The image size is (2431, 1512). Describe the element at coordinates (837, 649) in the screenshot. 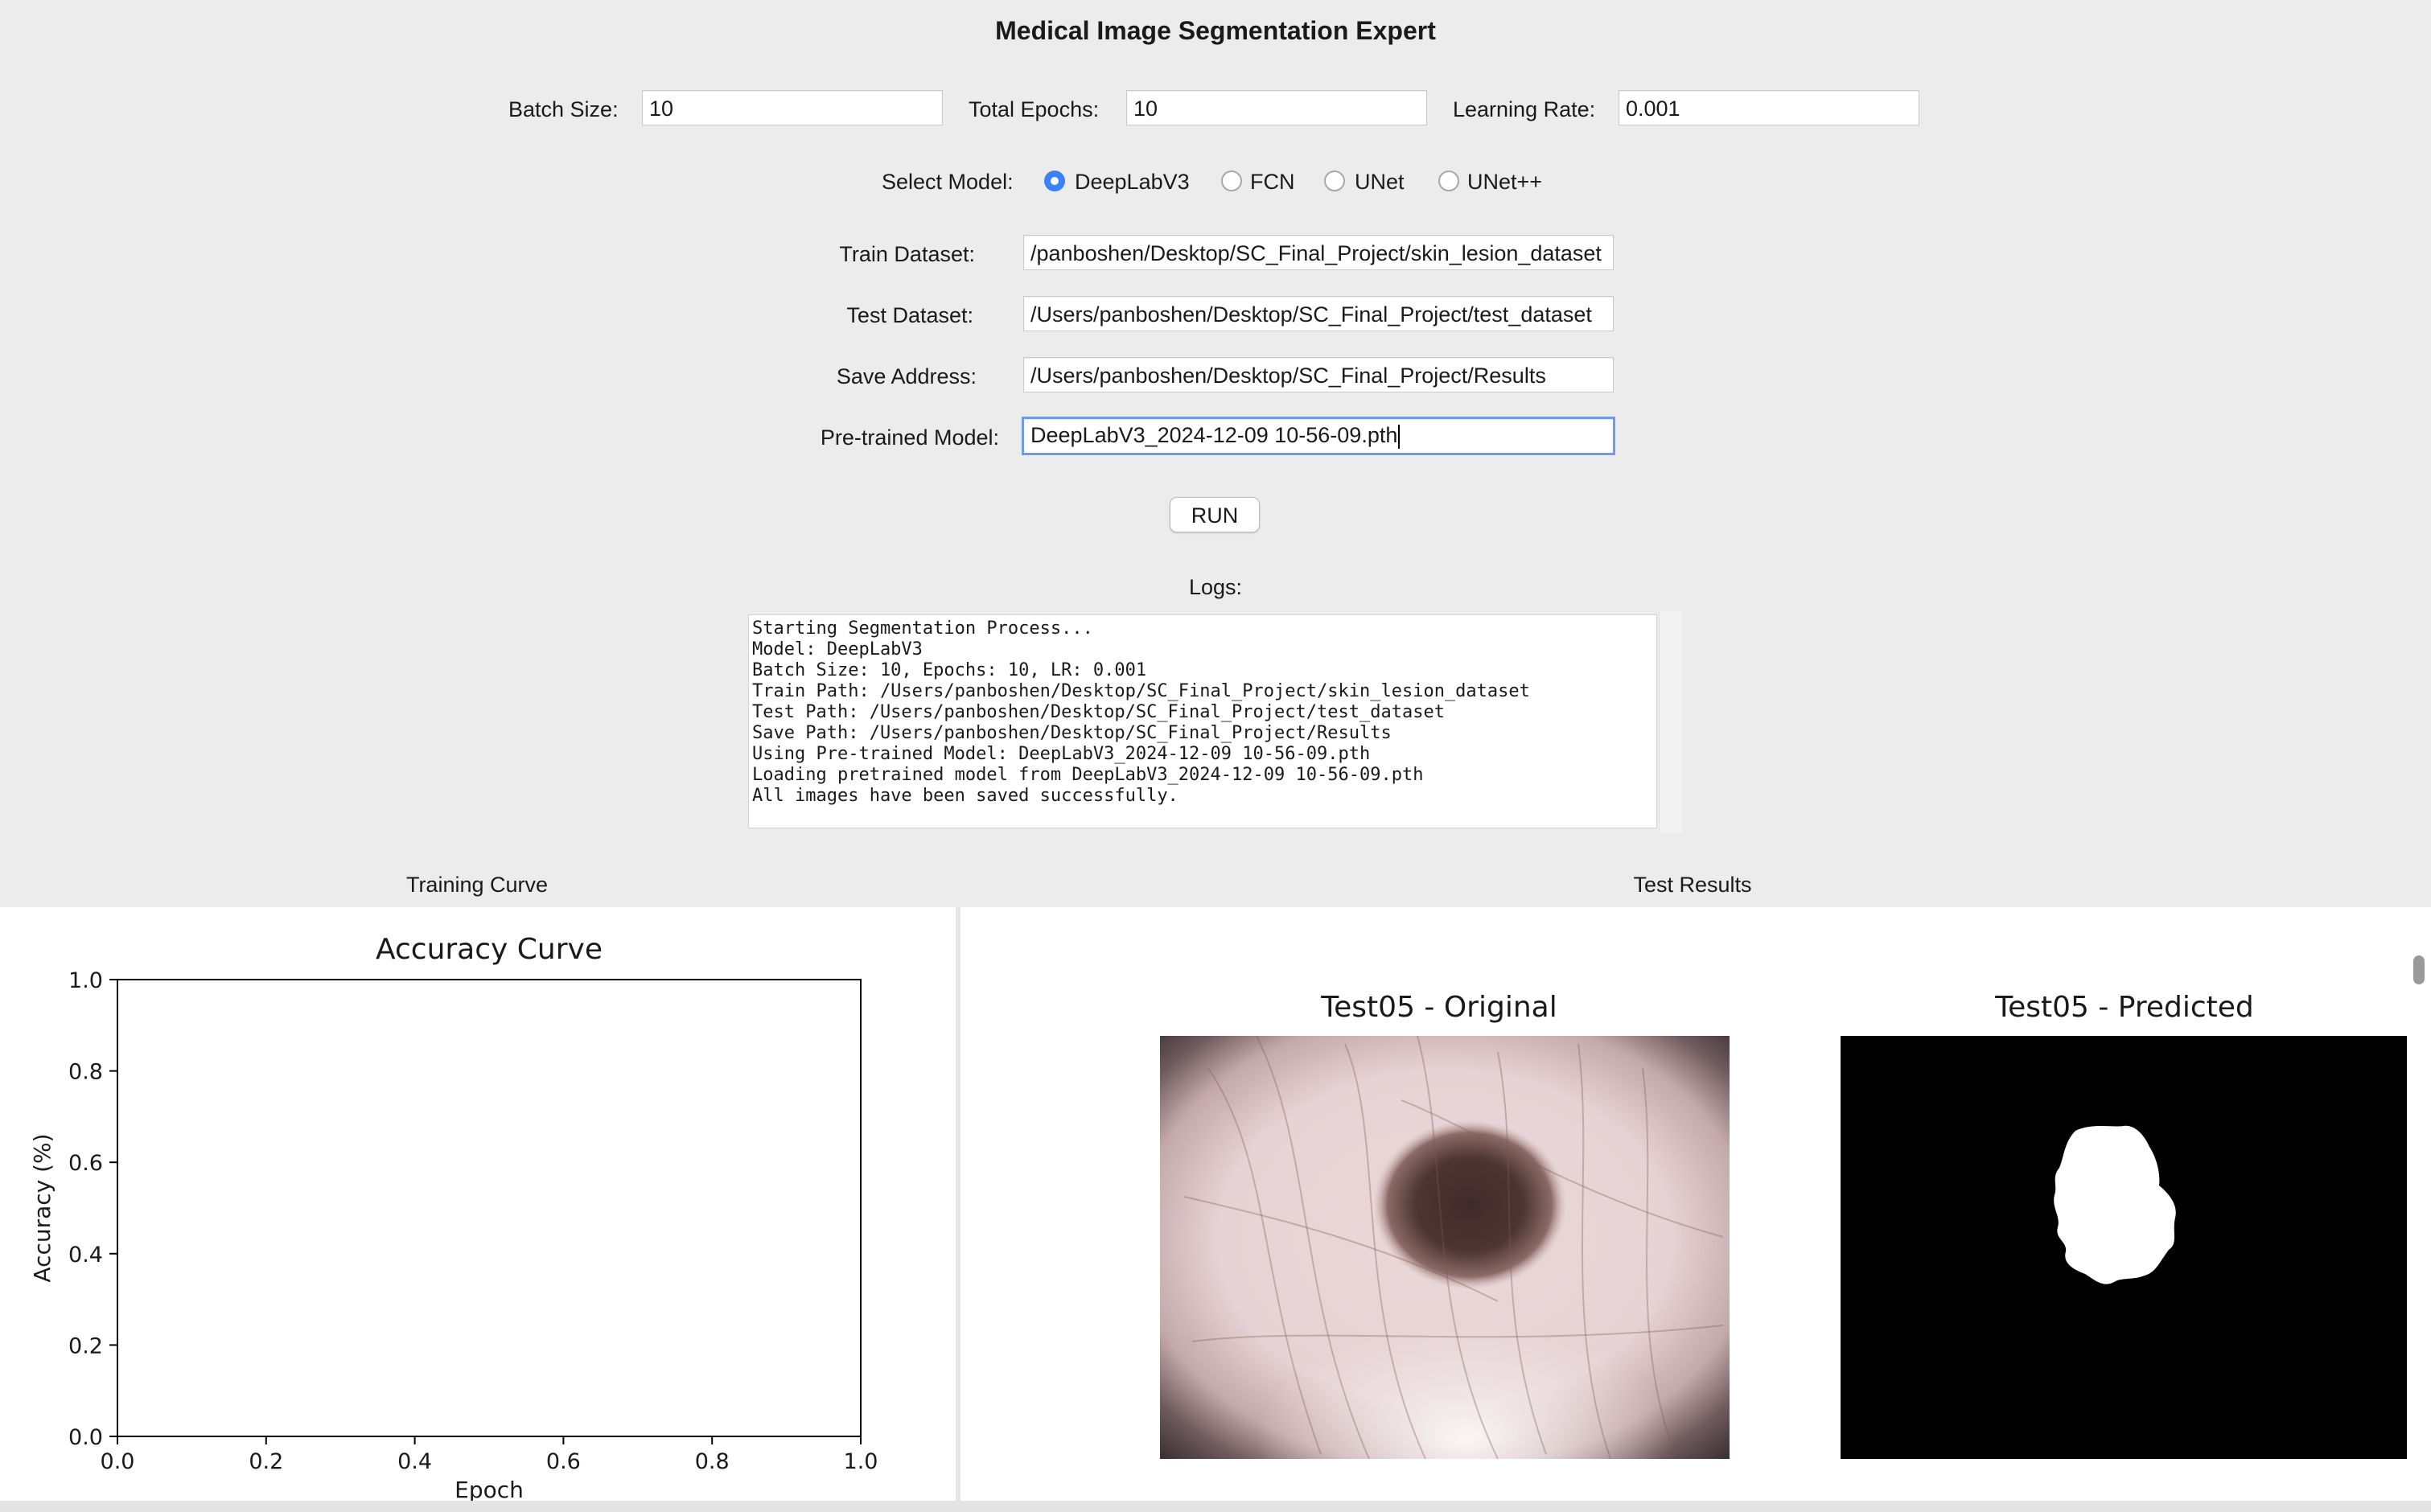

I see `log-line: Model: DeepLabV3` at that location.